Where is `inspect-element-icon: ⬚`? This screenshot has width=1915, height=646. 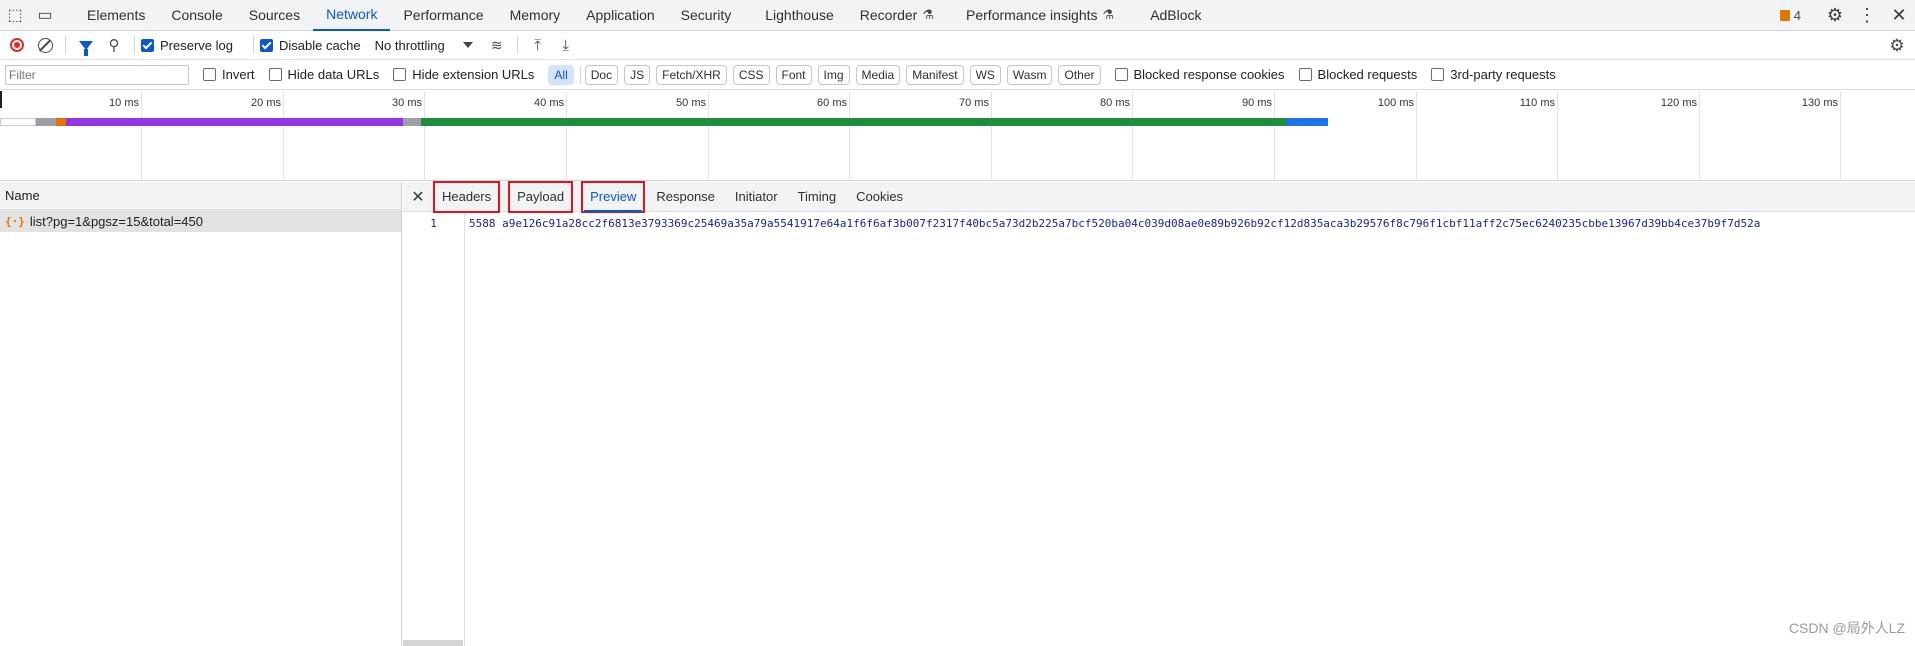
inspect-element-icon: ⬚ is located at coordinates (15, 15).